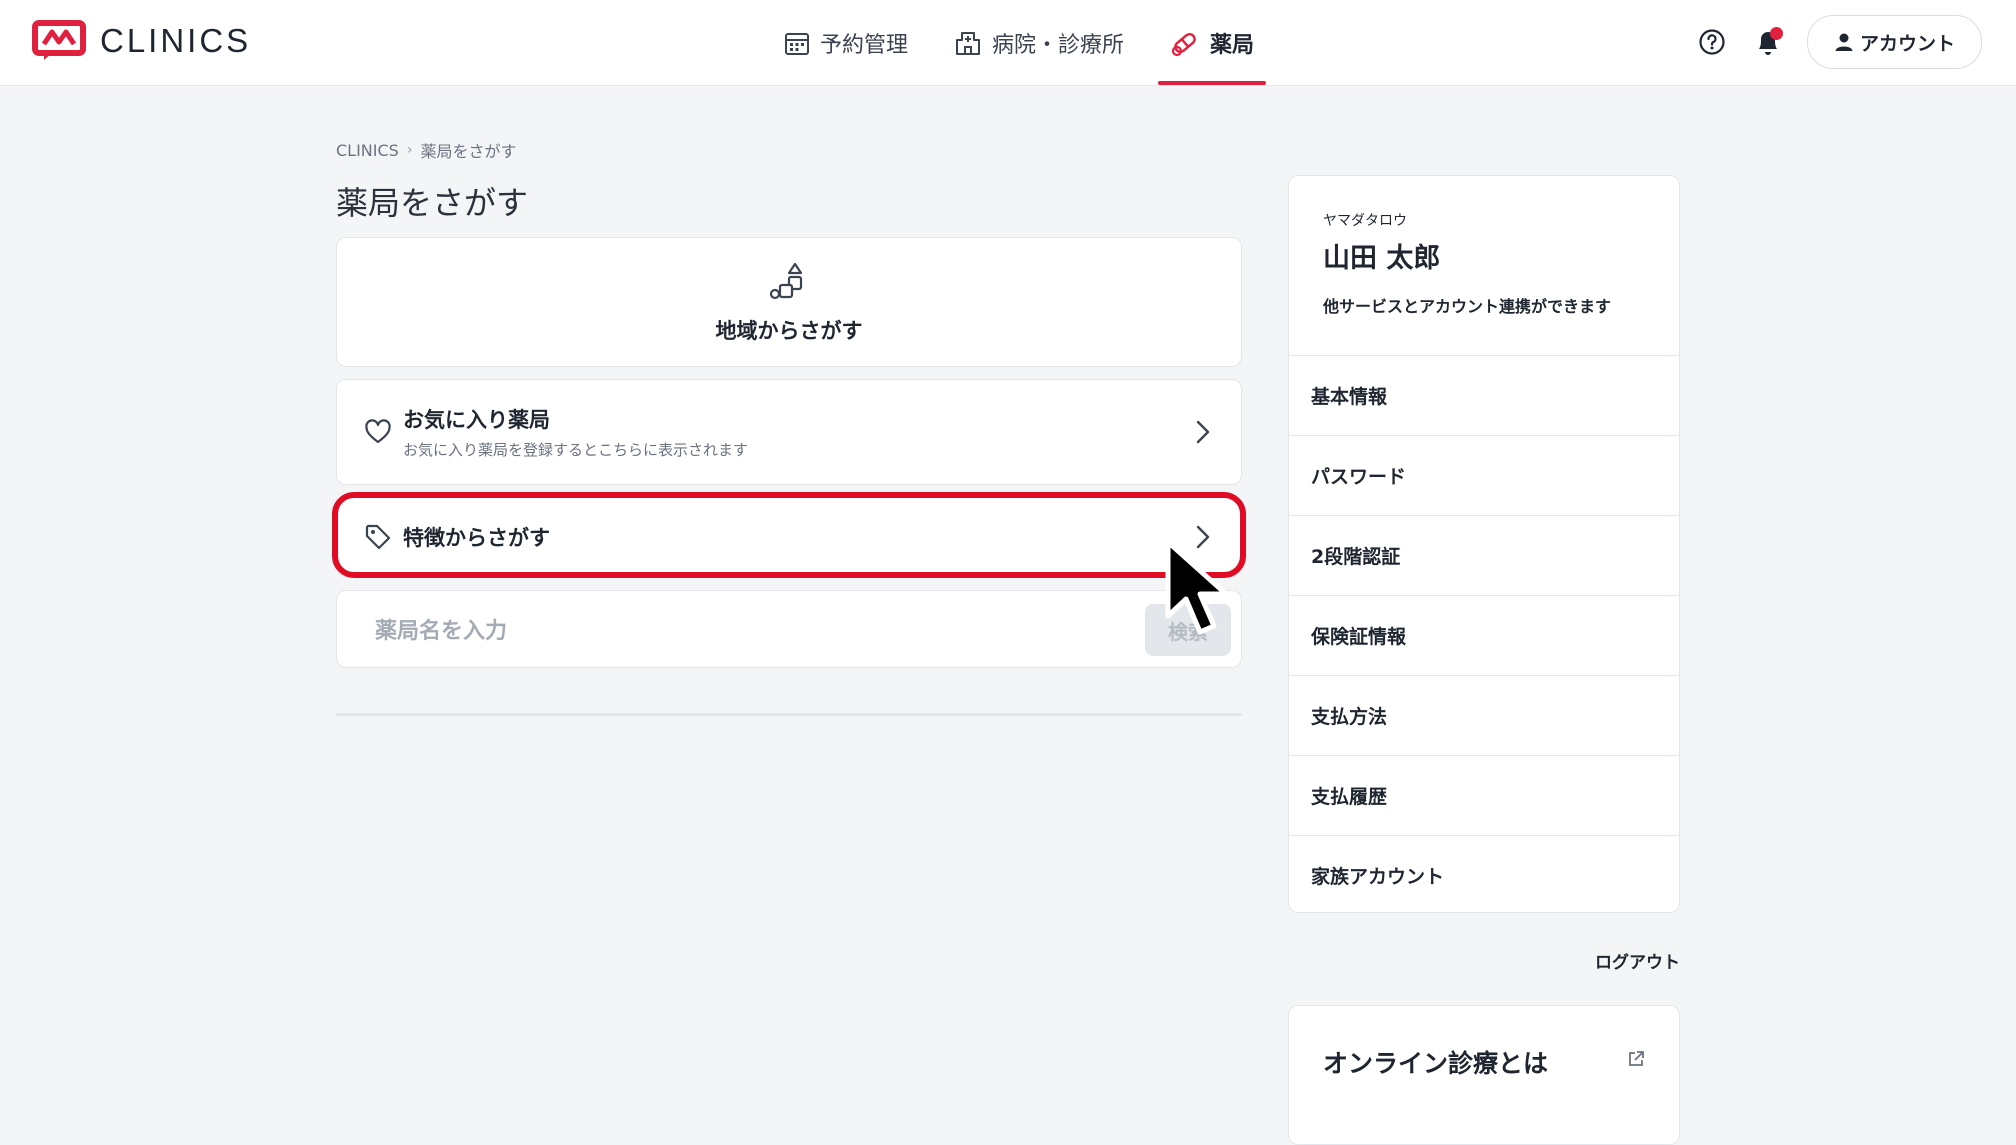 Image resolution: width=2016 pixels, height=1145 pixels. Describe the element at coordinates (476, 420) in the screenshot. I see `favorites-title: お気に入り薬局` at that location.